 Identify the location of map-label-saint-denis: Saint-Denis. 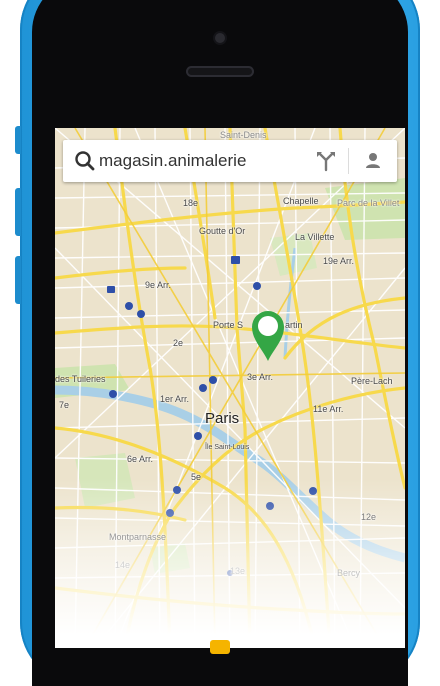
(243, 135).